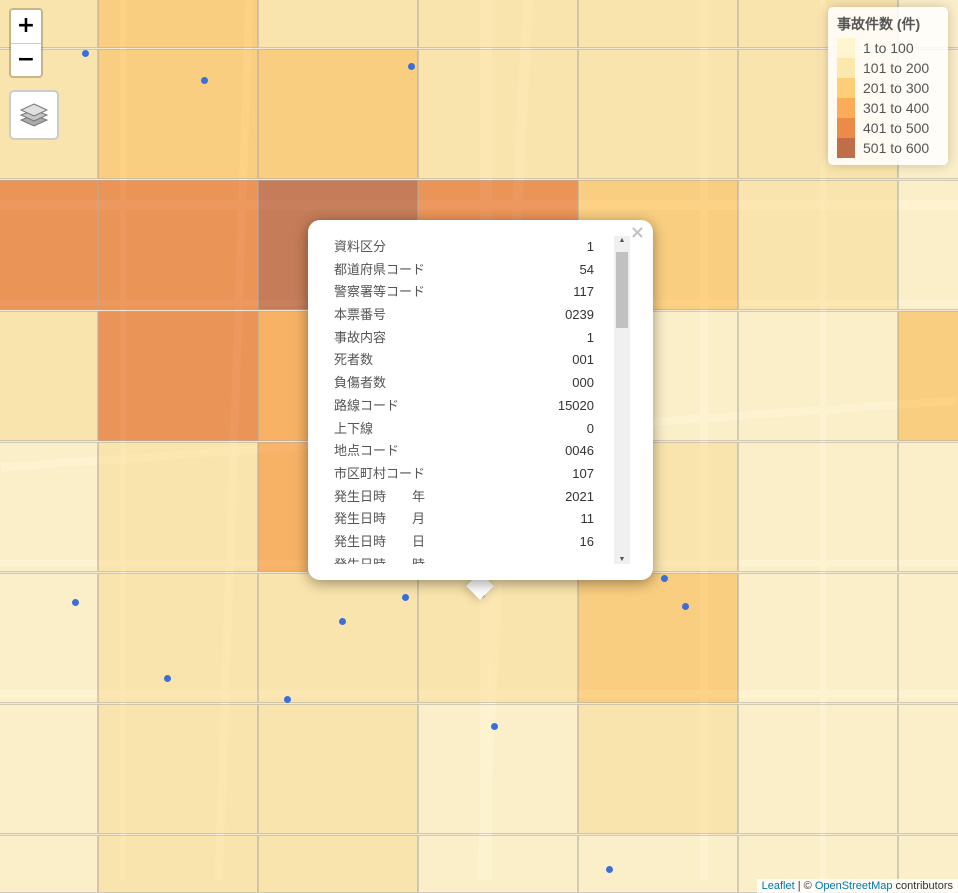  Describe the element at coordinates (367, 451) in the screenshot. I see `field-name: 地点コード` at that location.